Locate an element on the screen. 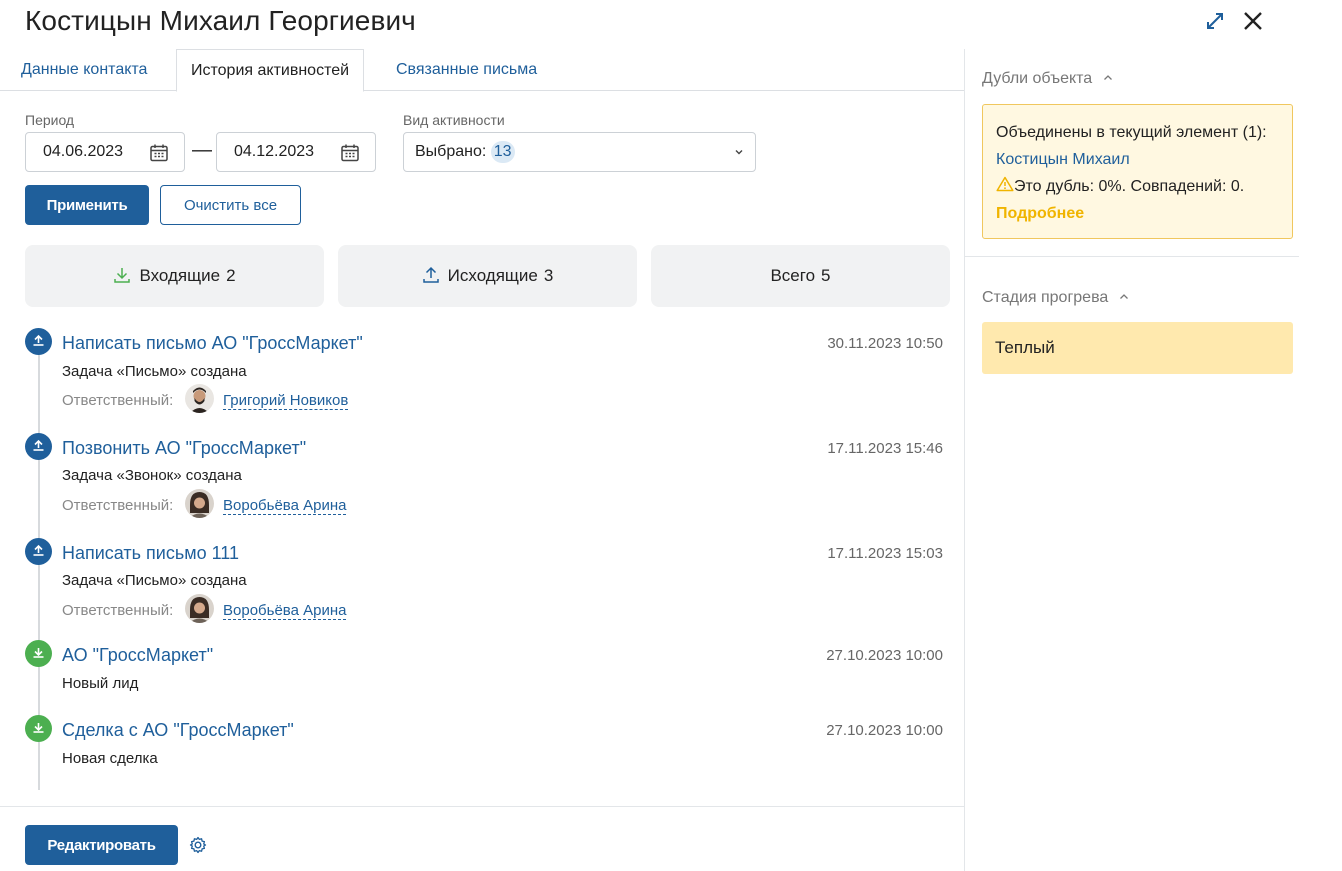  dup-more-link: Подробнее is located at coordinates (1040, 213).